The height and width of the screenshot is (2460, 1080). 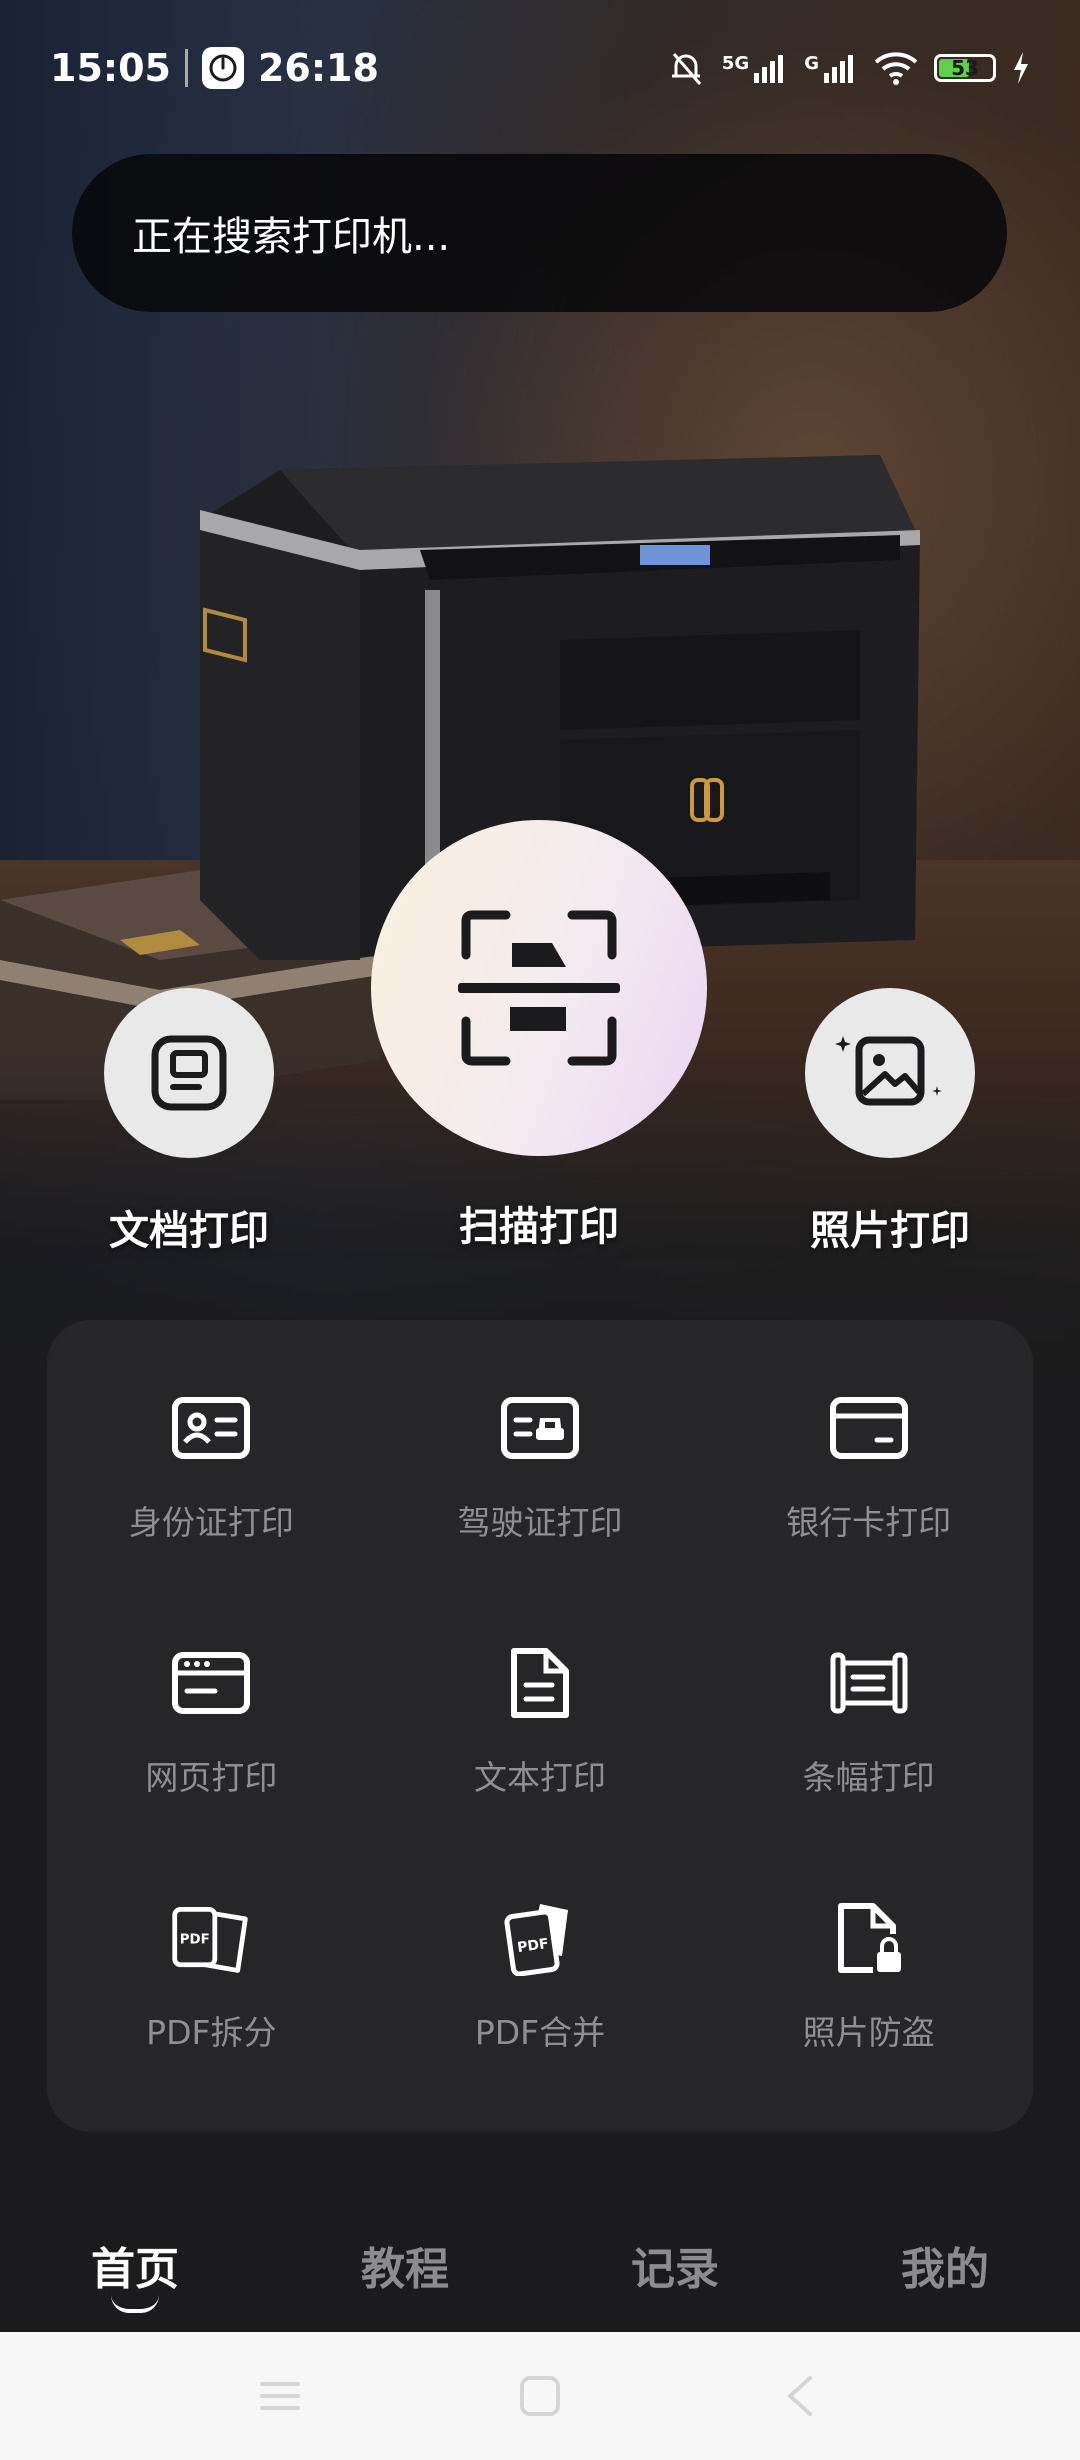 I want to click on feature-label: 银行卡打印, so click(x=869, y=1523).